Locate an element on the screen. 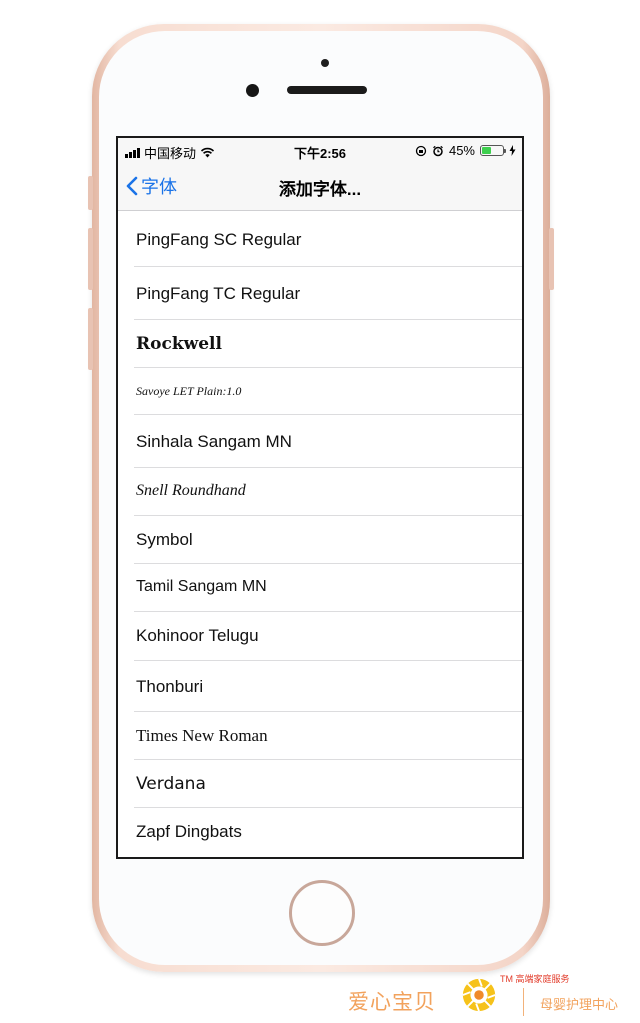 This screenshot has width=640, height=1023. mute-switch is located at coordinates (90, 193).